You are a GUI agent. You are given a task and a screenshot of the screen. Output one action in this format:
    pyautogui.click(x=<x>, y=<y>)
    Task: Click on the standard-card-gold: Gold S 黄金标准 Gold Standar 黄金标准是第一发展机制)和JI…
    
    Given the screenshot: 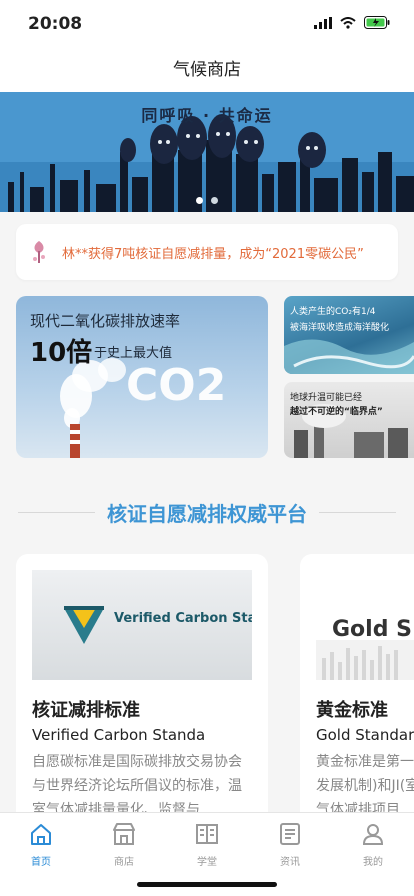 What is the action you would take?
    pyautogui.click(x=357, y=689)
    